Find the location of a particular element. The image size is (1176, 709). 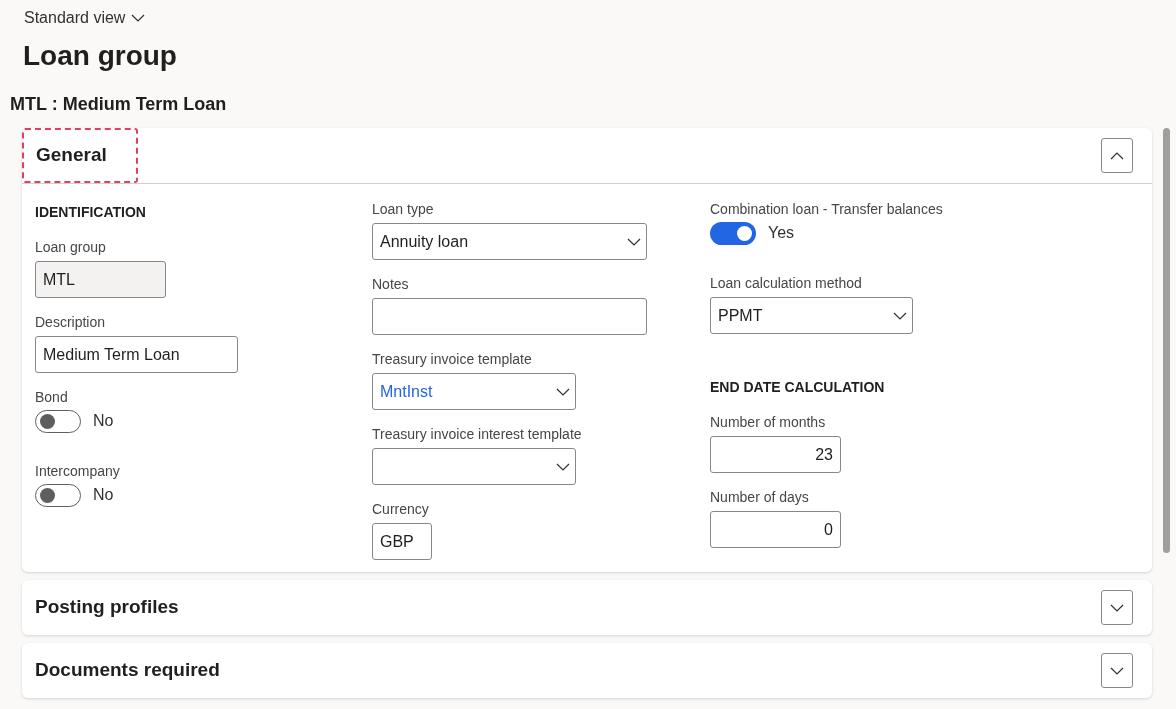

dropdown-field: Annuity loan is located at coordinates (509, 241).